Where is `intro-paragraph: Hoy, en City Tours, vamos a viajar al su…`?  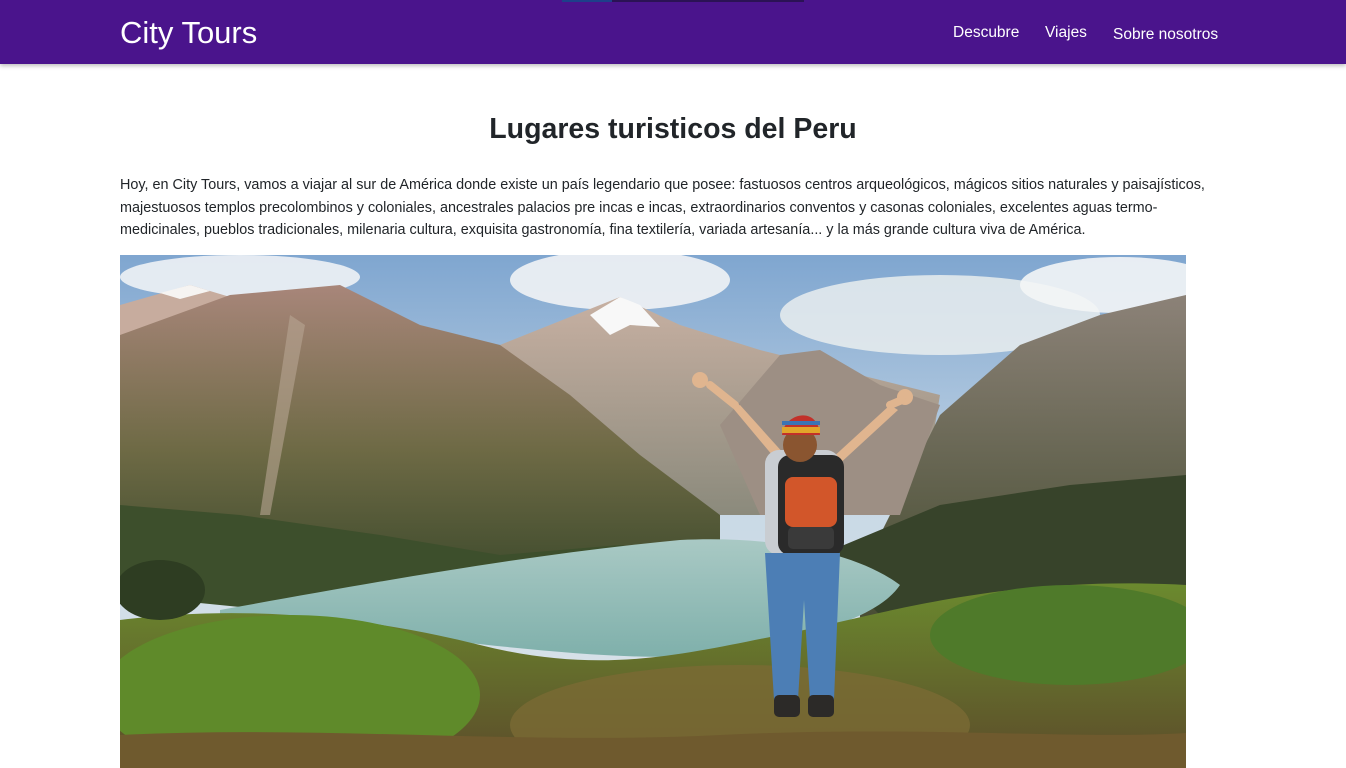
intro-paragraph: Hoy, en City Tours, vamos a viajar al su… is located at coordinates (662, 207).